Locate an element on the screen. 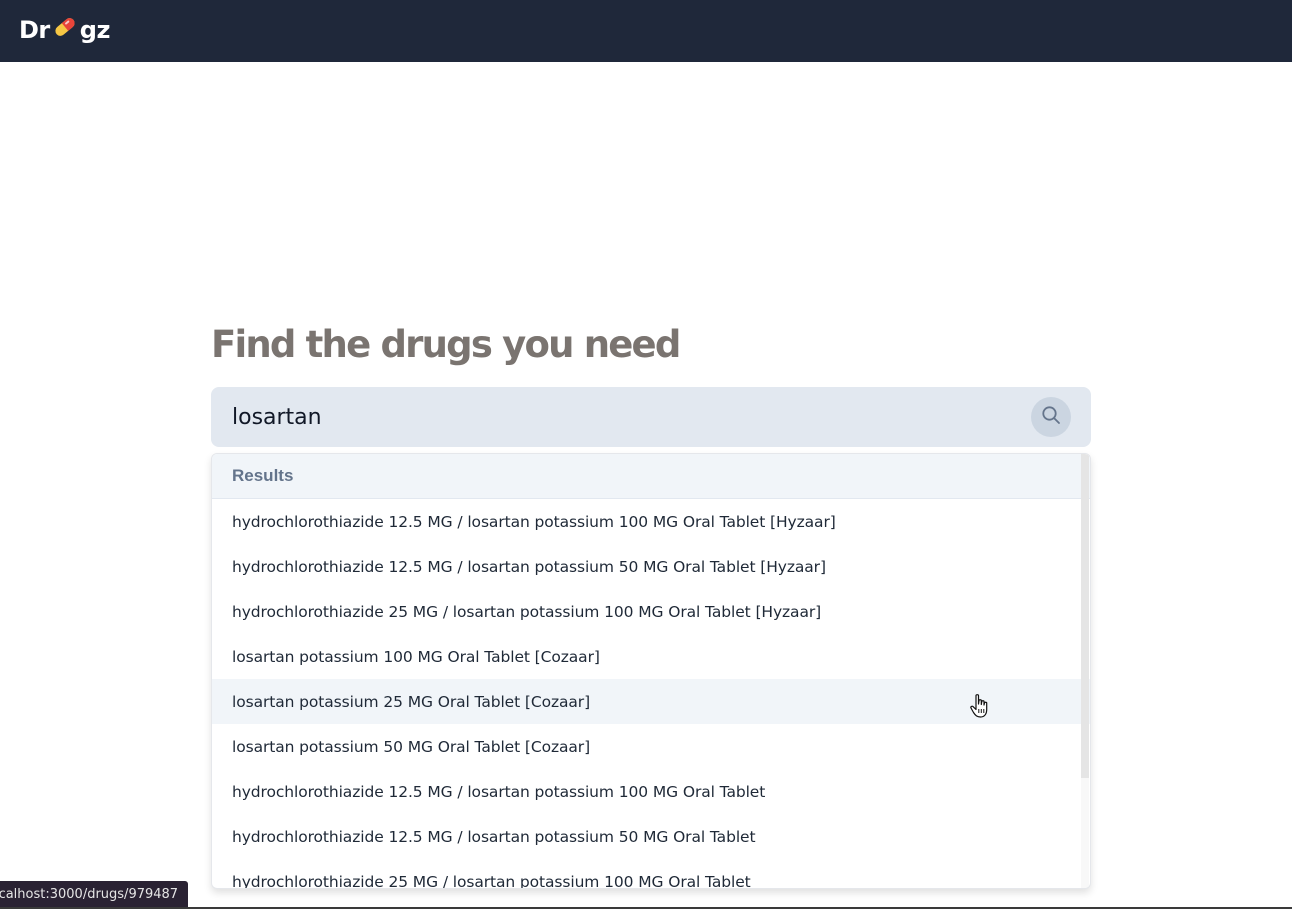  logo-text-suffix: gz is located at coordinates (95, 30).